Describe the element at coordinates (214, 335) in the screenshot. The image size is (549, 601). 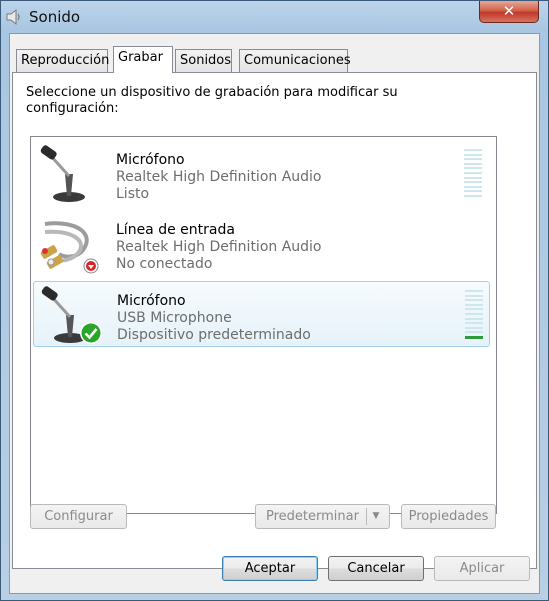
I see `device-status: Dispositivo predeterminado` at that location.